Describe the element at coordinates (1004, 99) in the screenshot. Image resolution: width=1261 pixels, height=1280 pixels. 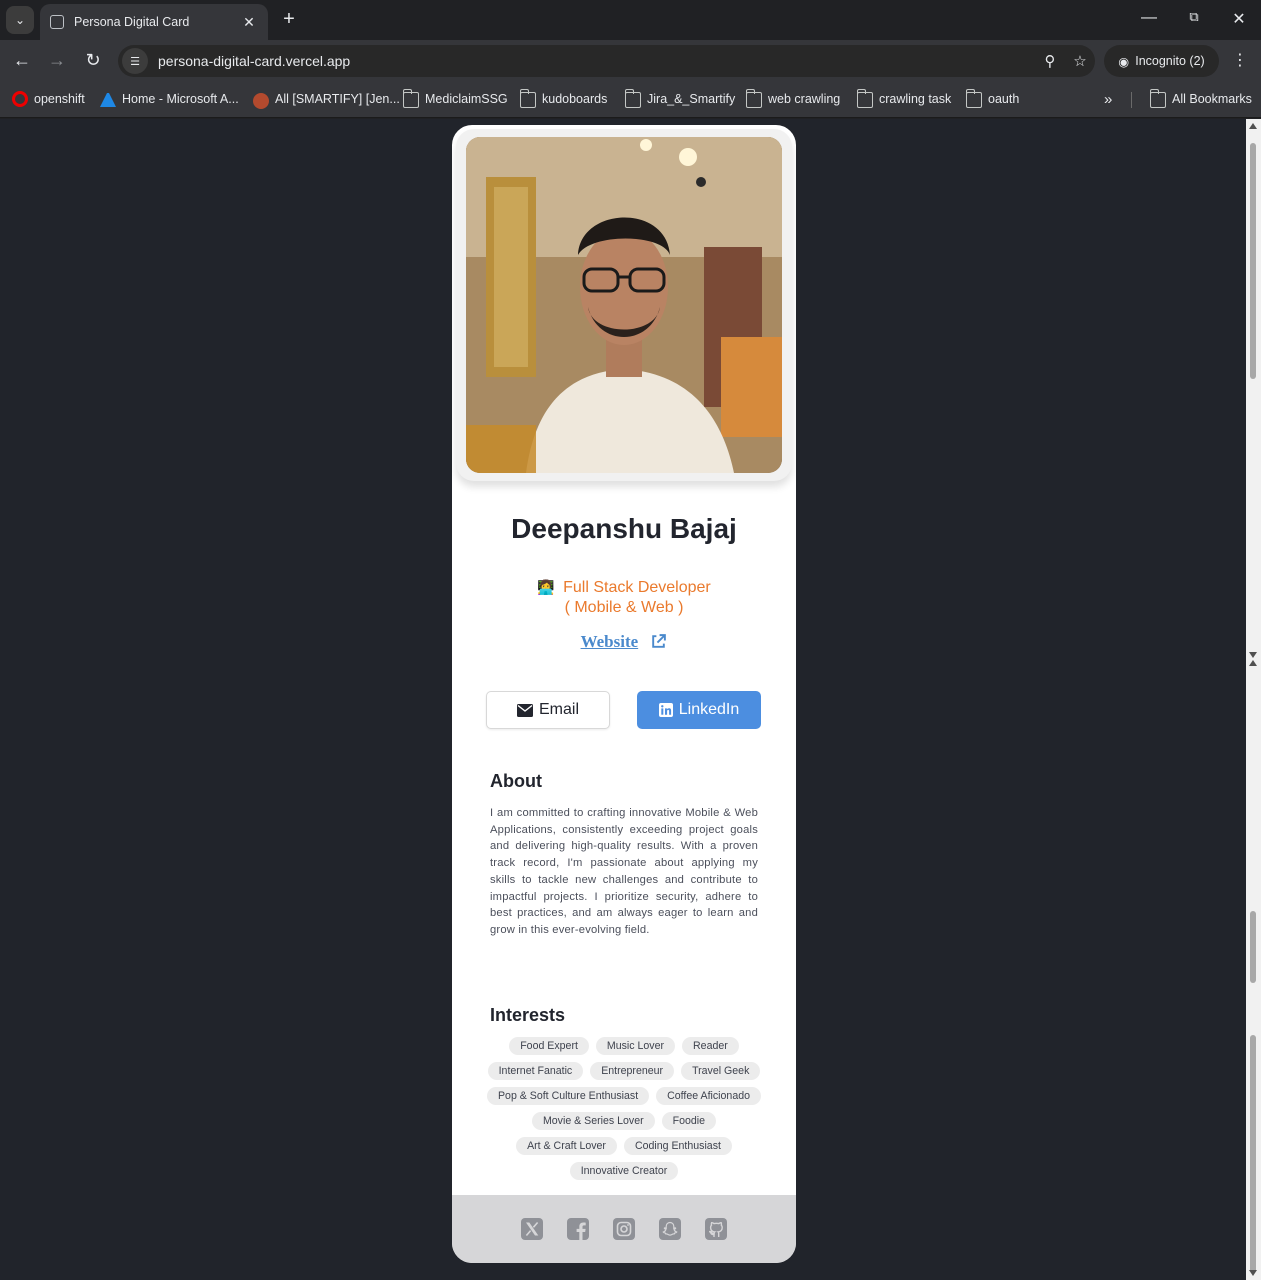
I see `bookmark-label: oauth` at that location.